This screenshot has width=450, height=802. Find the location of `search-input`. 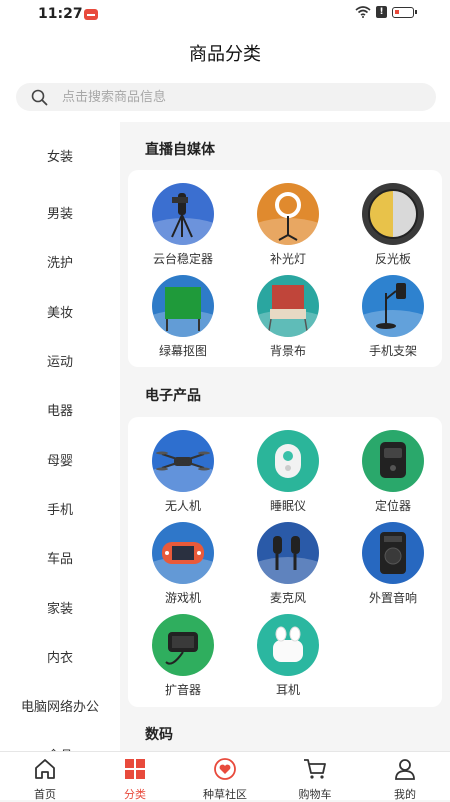

search-input is located at coordinates (232, 97).